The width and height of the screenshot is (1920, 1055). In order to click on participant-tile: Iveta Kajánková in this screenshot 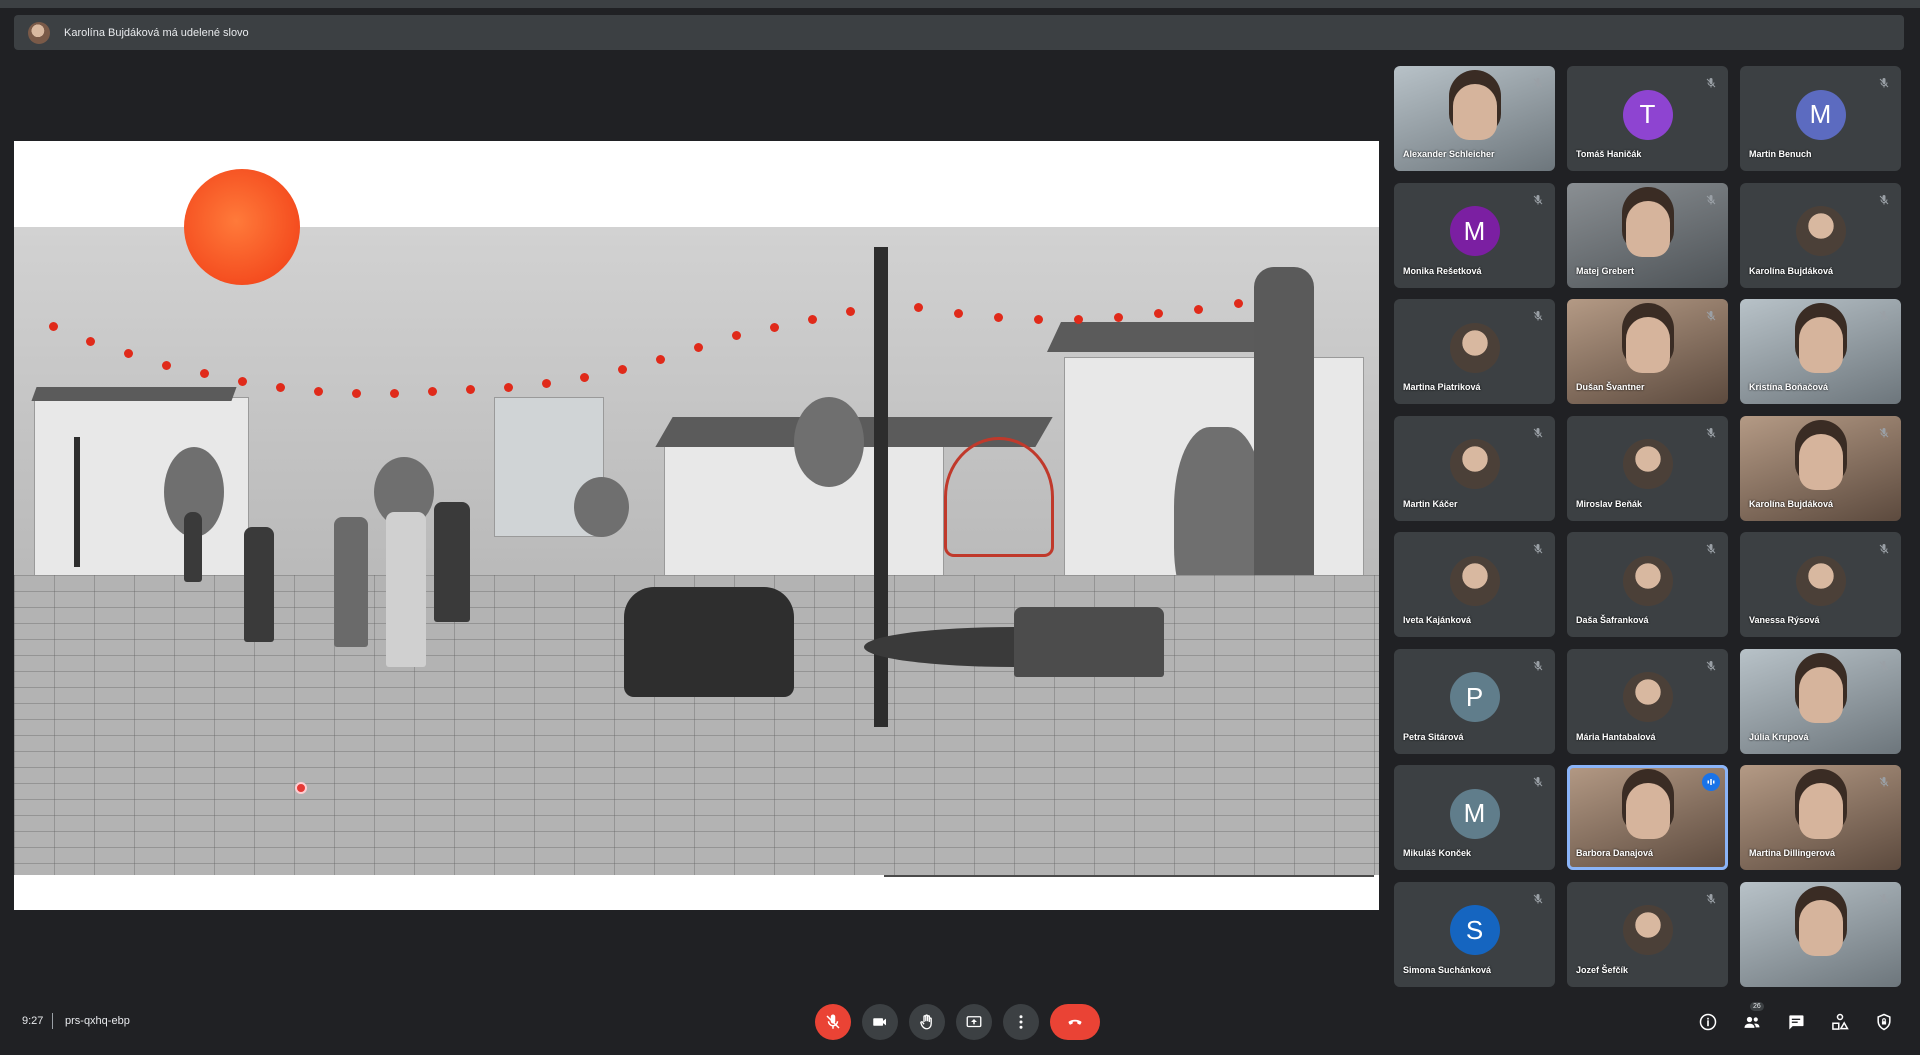, I will do `click(1474, 584)`.